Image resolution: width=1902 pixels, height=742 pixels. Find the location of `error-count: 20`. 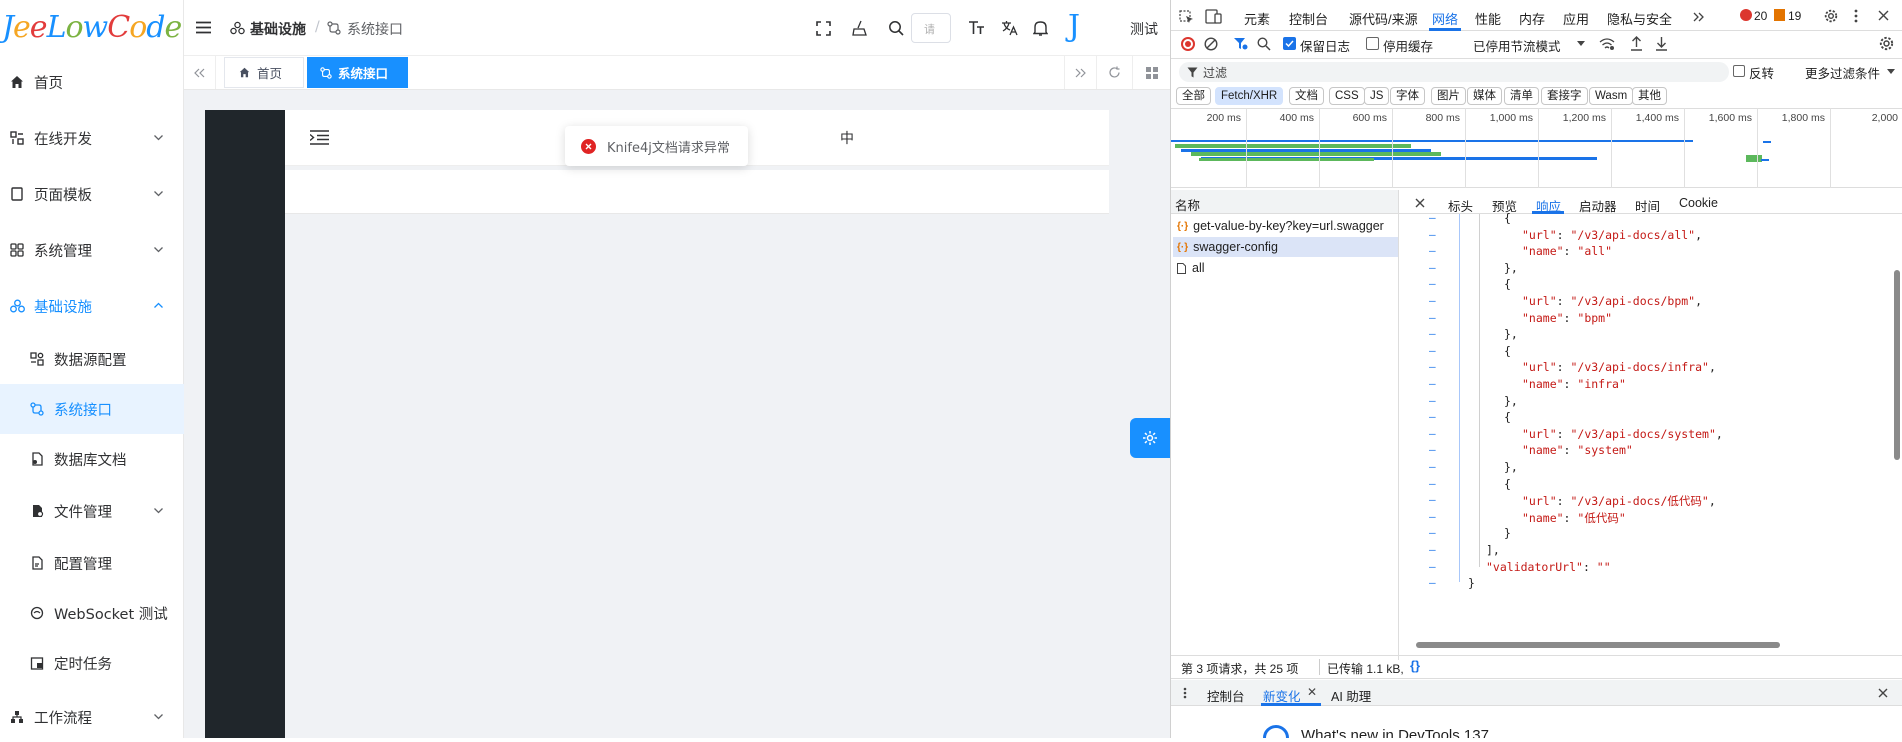

error-count: 20 is located at coordinates (1760, 16).